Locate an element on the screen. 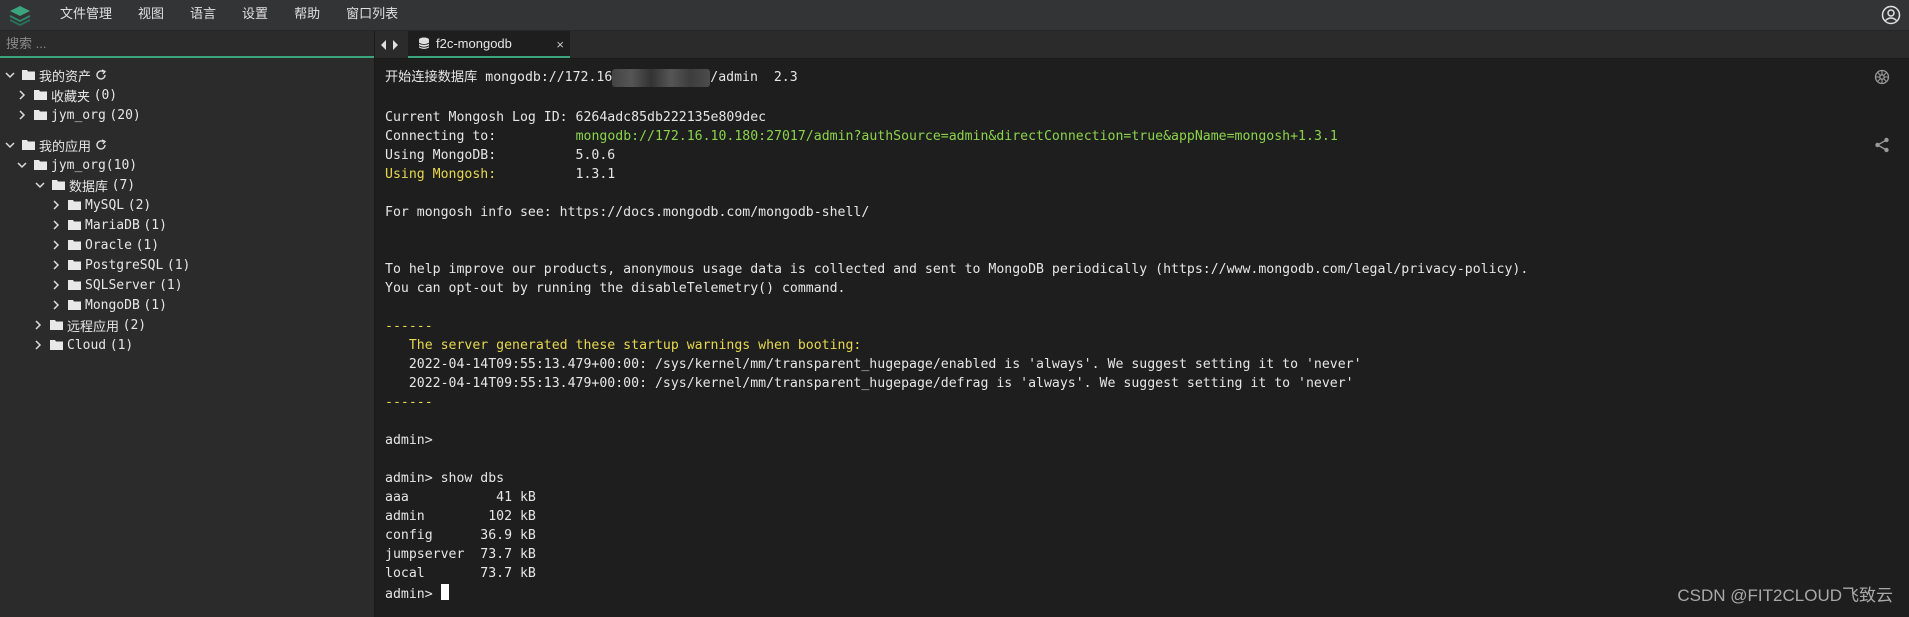 This screenshot has height=617, width=1909. session-tab-bar: f2c-mongodb × is located at coordinates (1142, 45).